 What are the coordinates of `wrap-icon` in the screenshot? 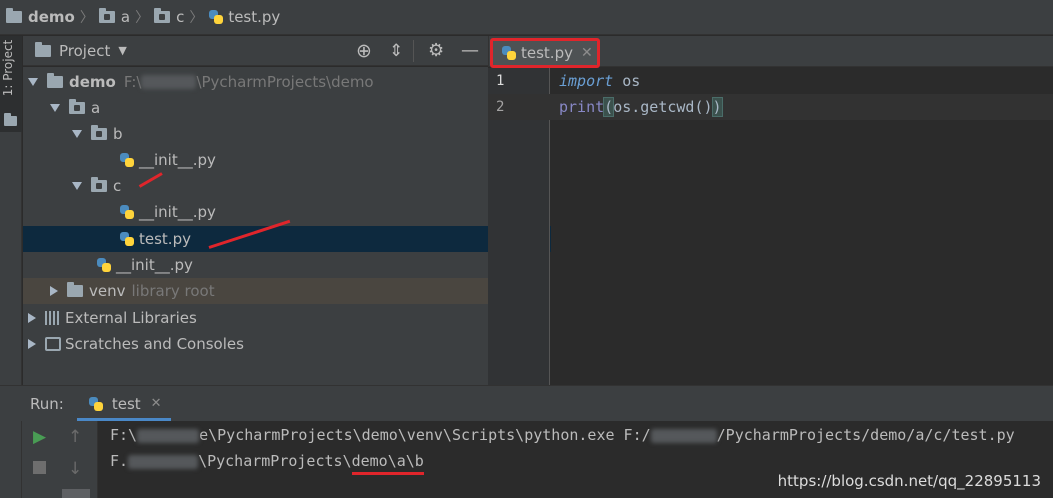 It's located at (76, 493).